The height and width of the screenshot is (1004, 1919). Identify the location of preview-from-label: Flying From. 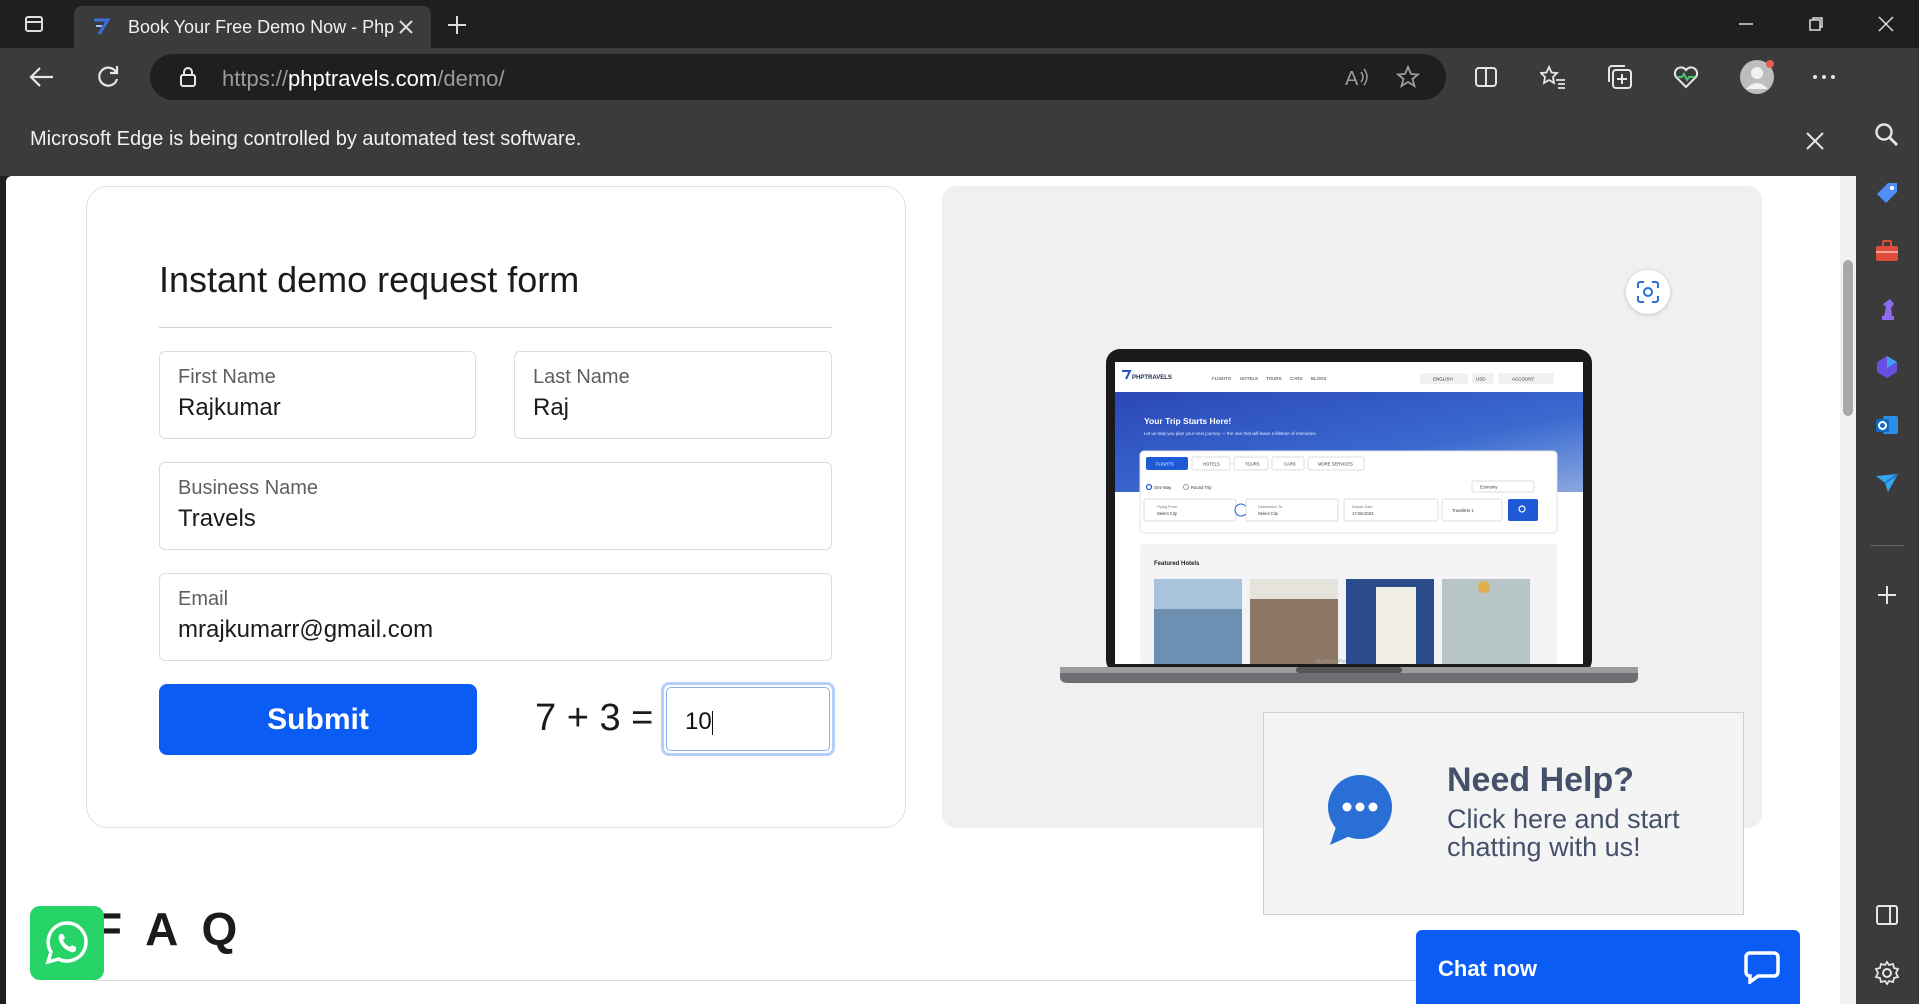
(1167, 507).